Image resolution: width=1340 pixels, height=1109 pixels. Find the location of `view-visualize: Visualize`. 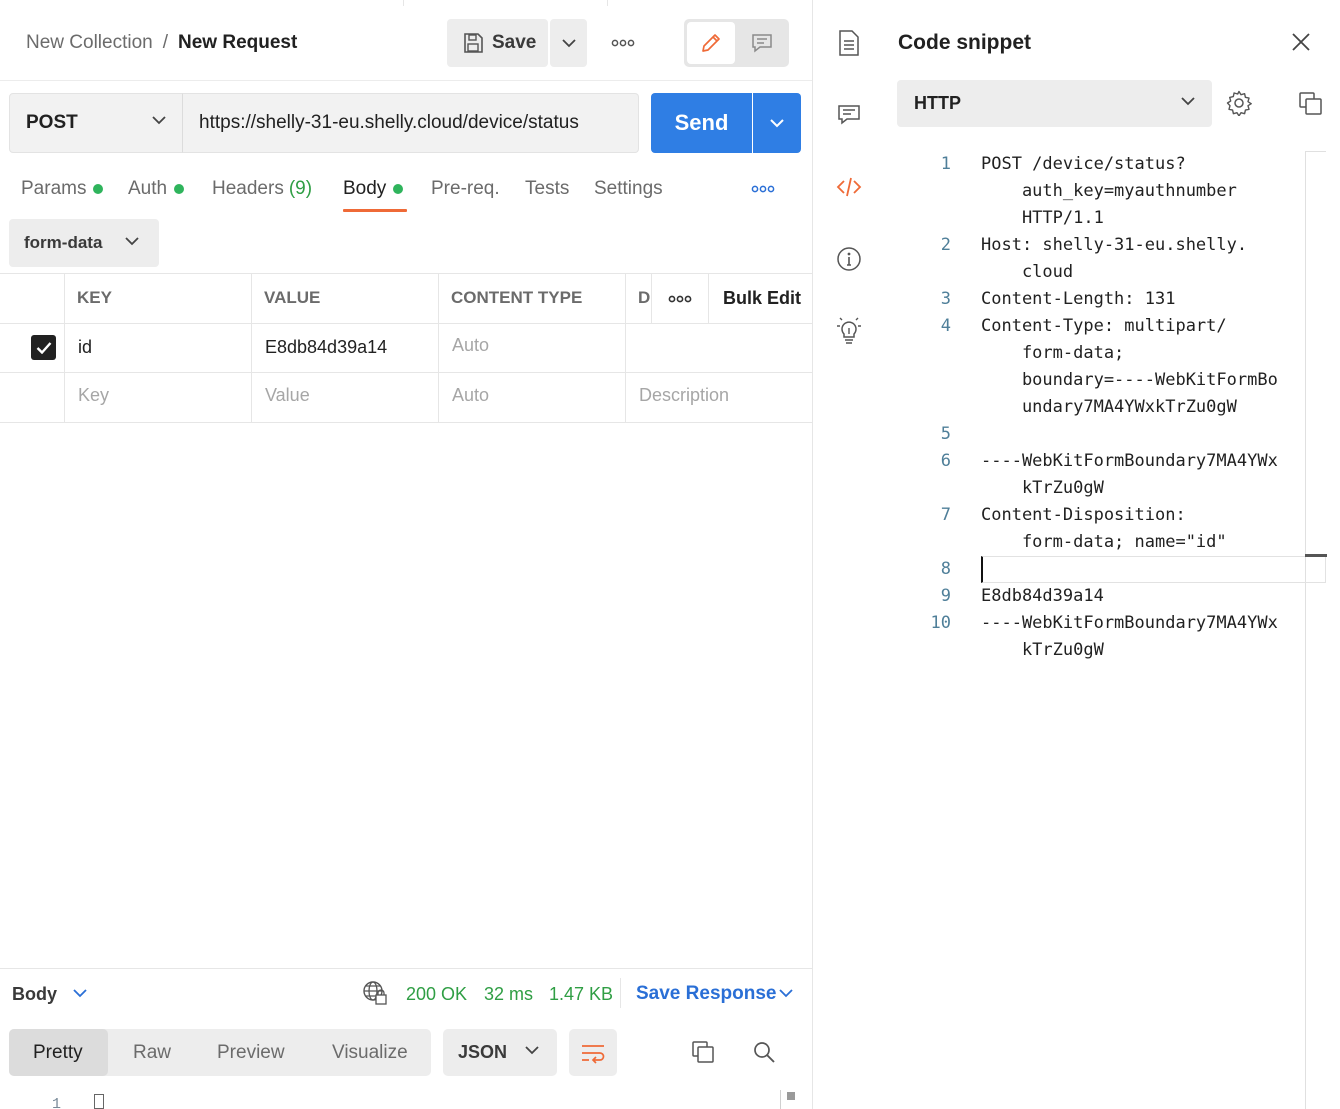

view-visualize: Visualize is located at coordinates (370, 1053).